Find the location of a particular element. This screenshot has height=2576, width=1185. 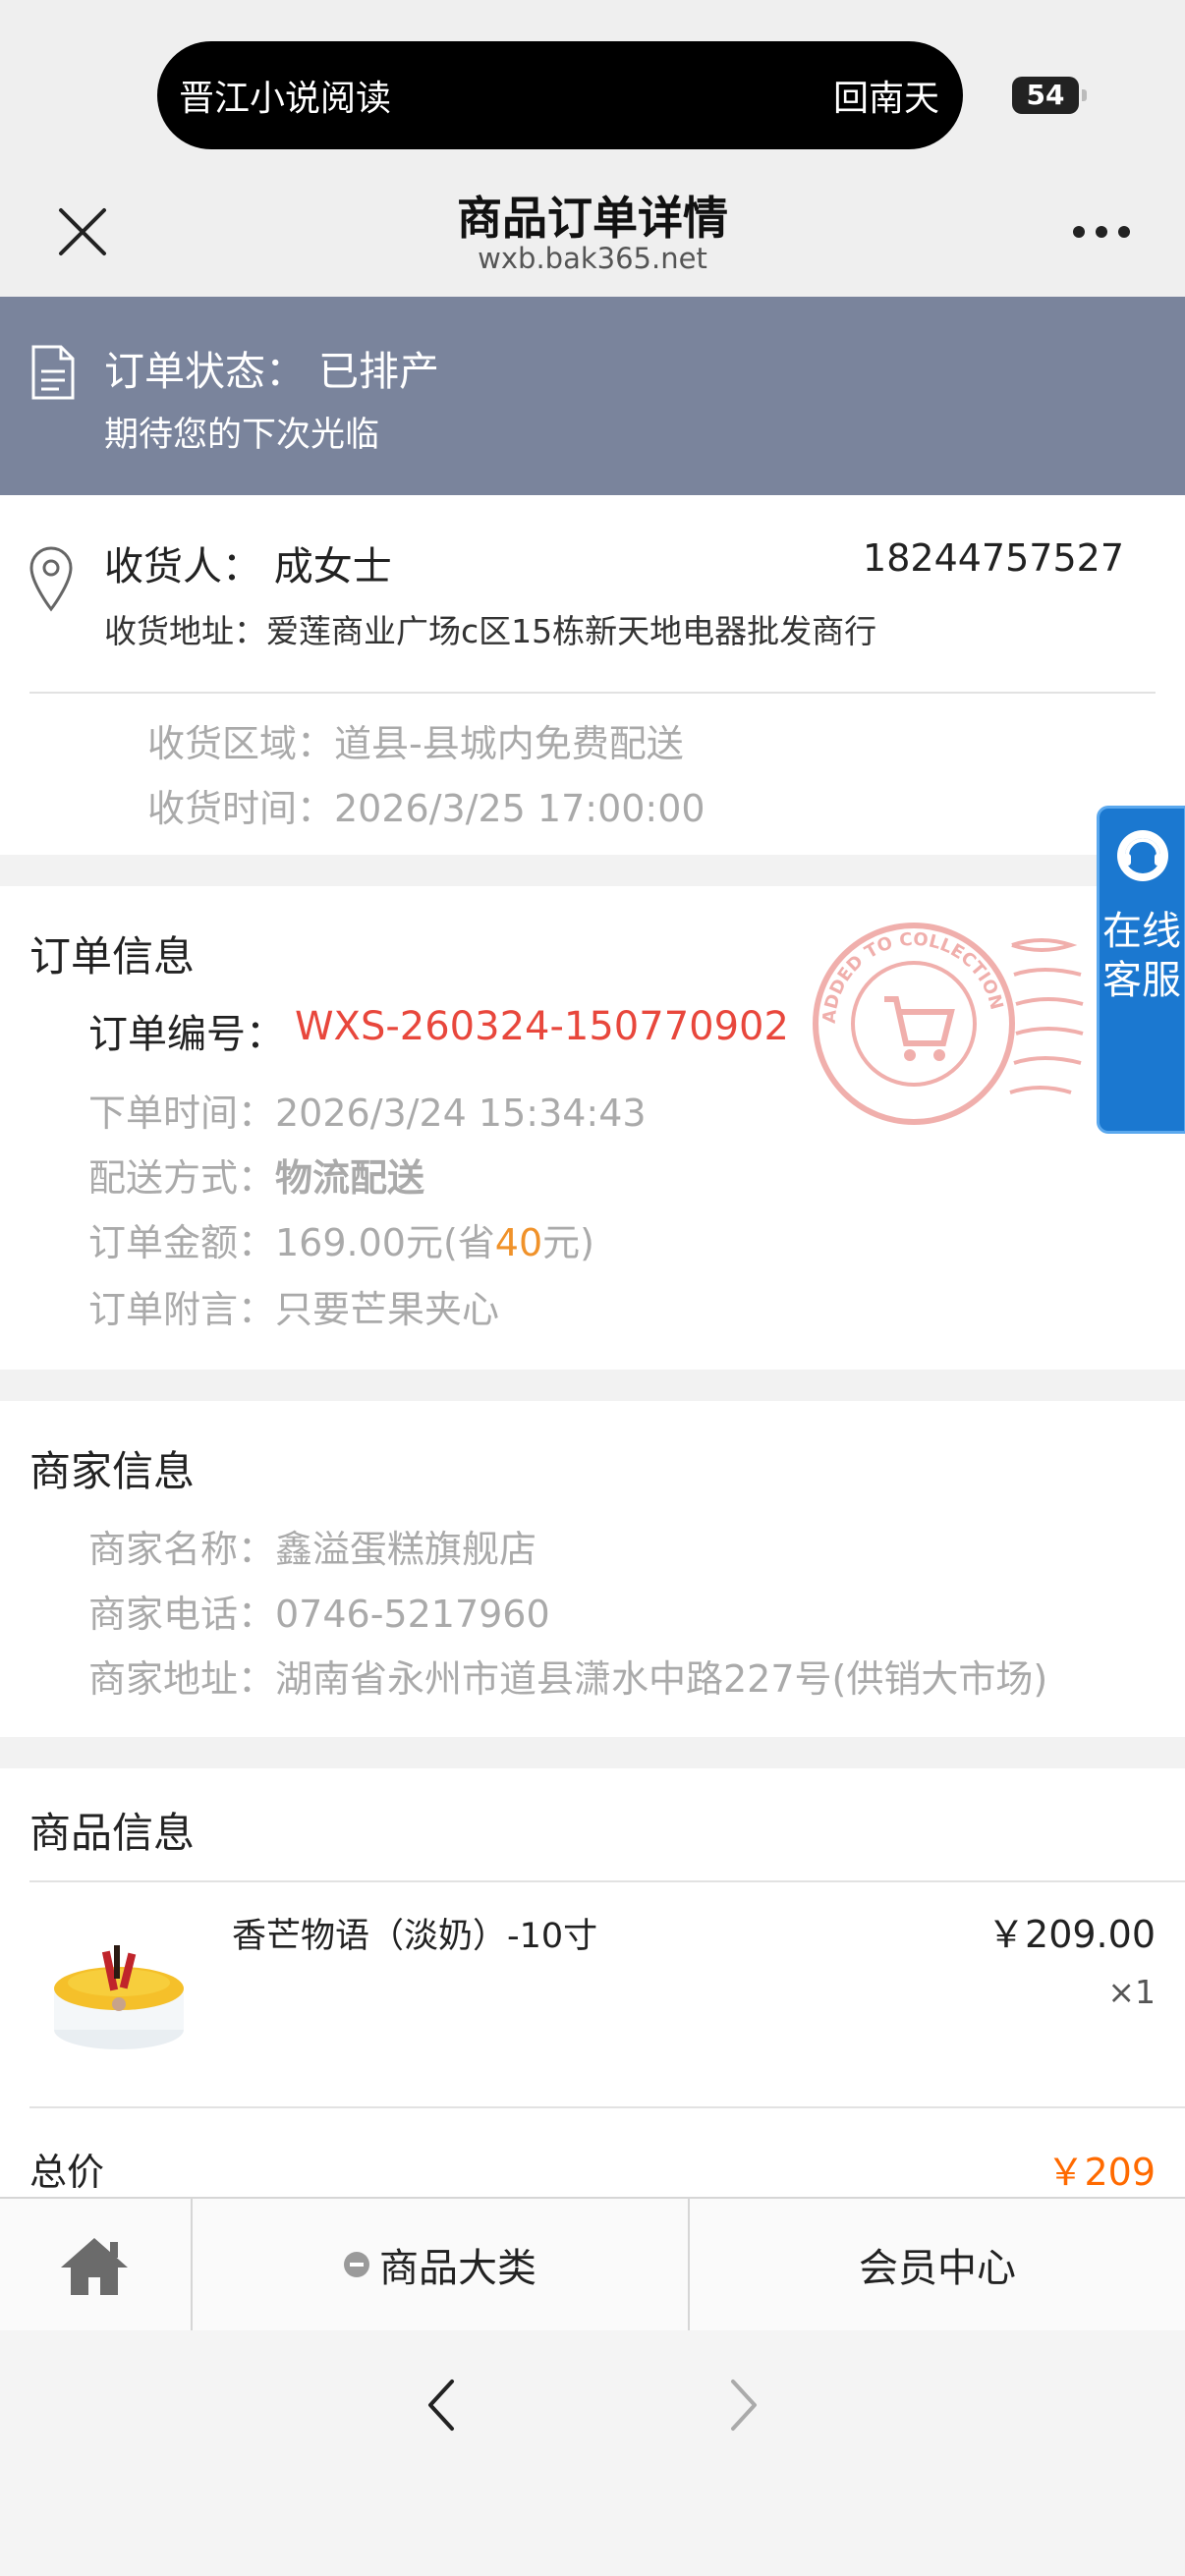

added-to-collection-stamp-icon: ADDED TO COLLECTION is located at coordinates (949, 1024).